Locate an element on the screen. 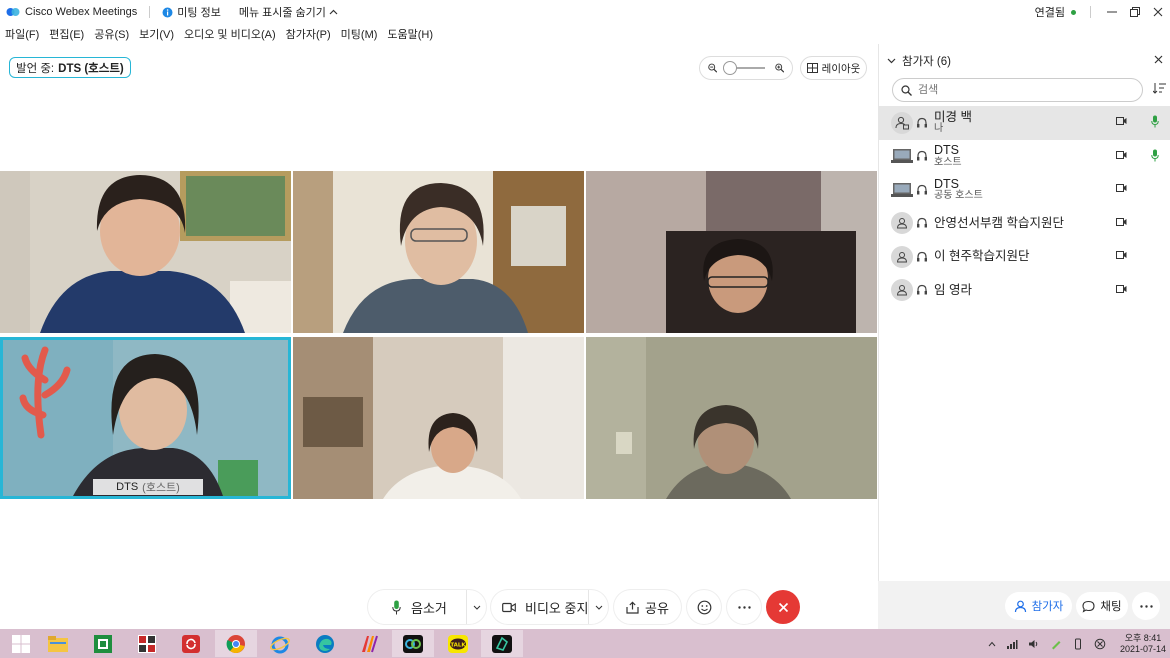 Image resolution: width=1170 pixels, height=658 pixels. end-meeting-button is located at coordinates (783, 607).